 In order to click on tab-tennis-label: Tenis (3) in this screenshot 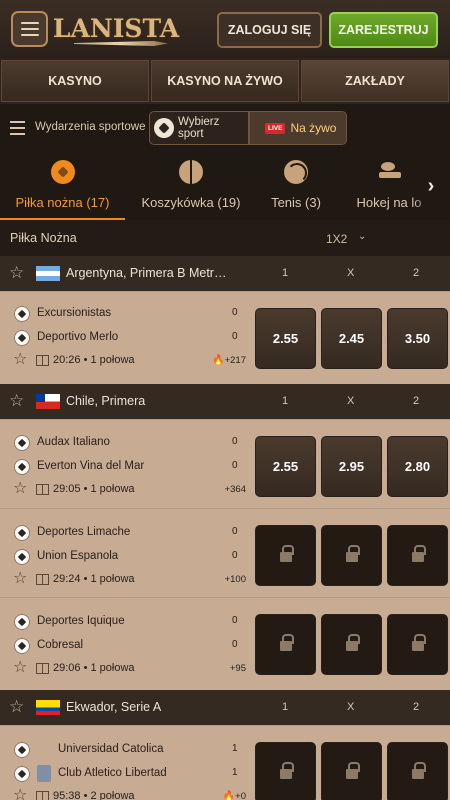, I will do `click(296, 202)`.